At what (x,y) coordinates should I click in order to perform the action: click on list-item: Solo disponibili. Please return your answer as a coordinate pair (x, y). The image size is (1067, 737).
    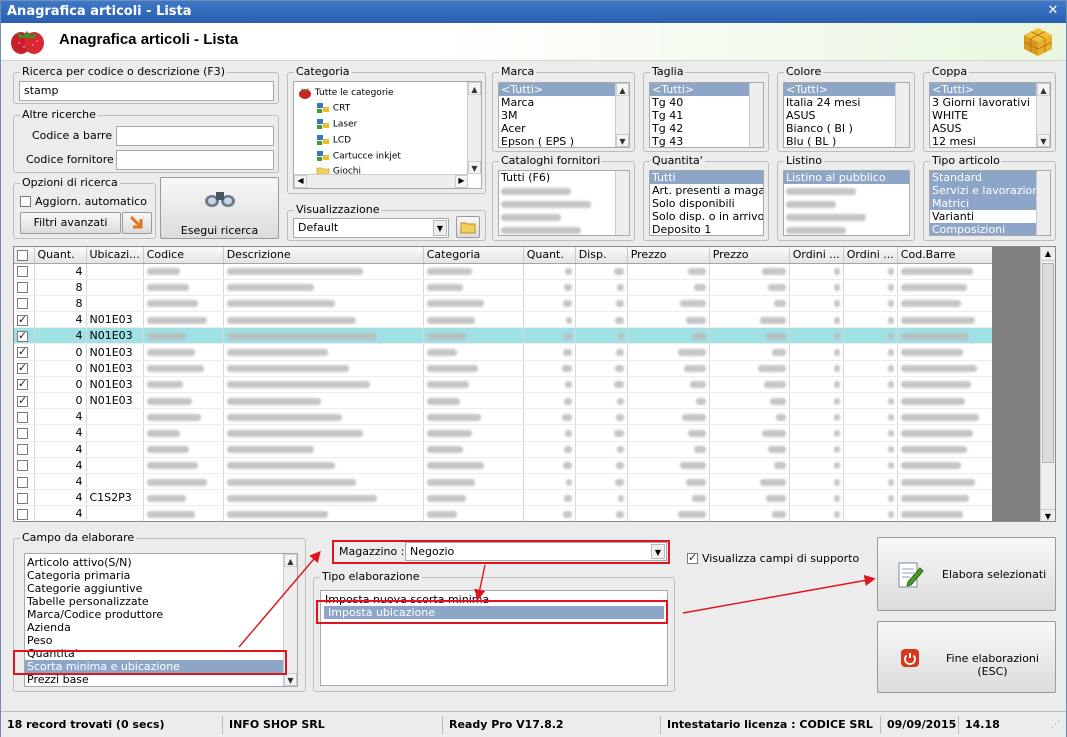
    Looking at the image, I should click on (706, 203).